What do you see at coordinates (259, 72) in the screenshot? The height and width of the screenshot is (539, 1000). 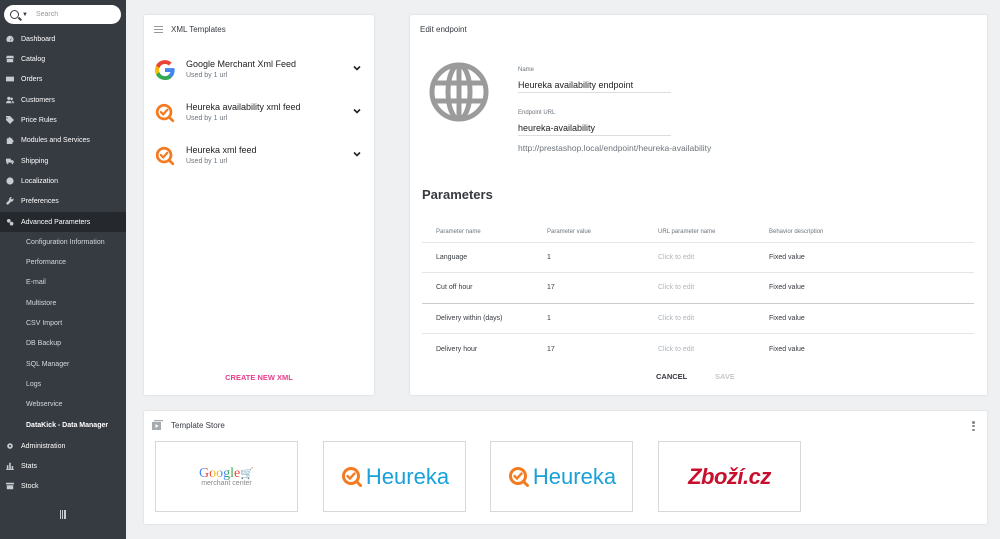 I see `template-item-google: Google Merchant Xml Feed Used by 1 url` at bounding box center [259, 72].